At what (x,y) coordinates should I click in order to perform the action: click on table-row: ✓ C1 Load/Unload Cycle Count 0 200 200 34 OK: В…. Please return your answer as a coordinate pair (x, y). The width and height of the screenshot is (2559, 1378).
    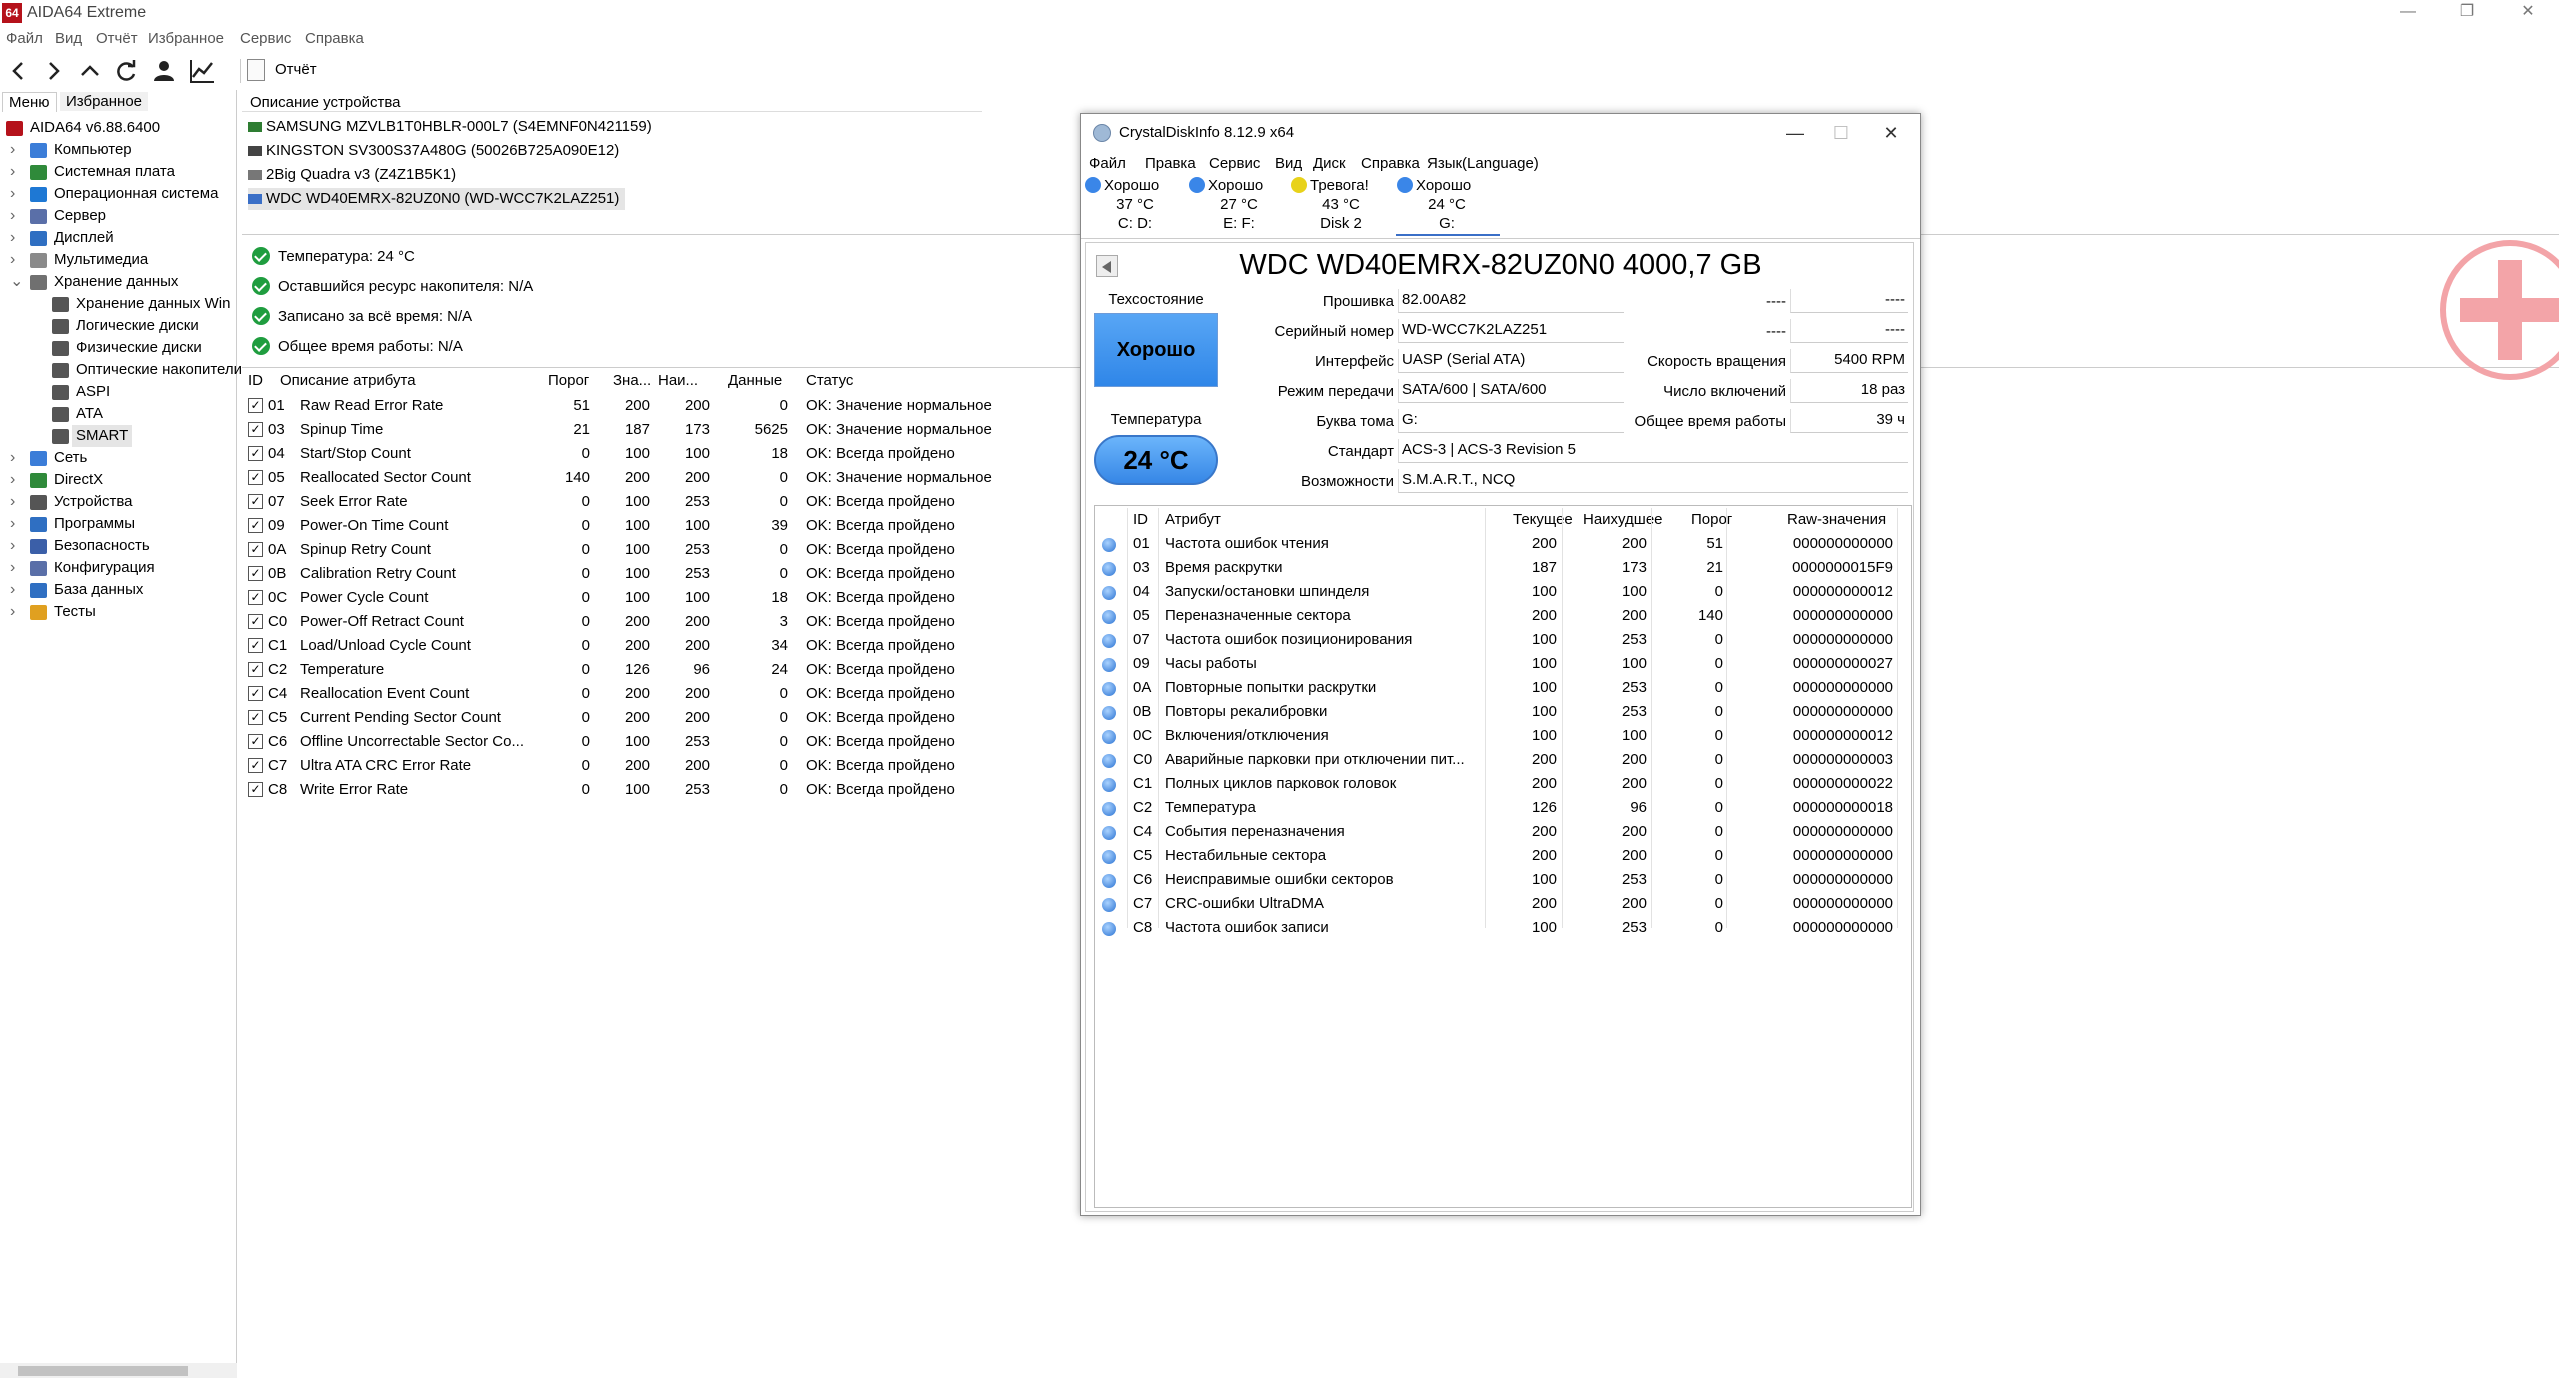
    Looking at the image, I should click on (658, 646).